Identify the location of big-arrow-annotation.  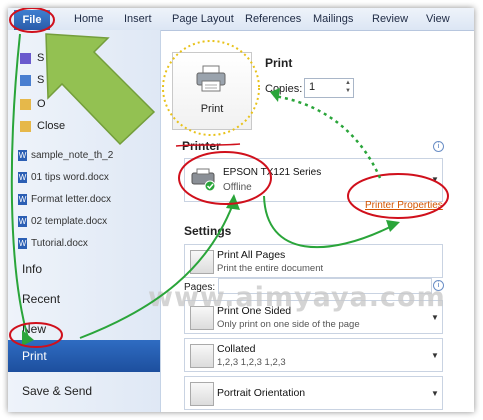
(100, 89).